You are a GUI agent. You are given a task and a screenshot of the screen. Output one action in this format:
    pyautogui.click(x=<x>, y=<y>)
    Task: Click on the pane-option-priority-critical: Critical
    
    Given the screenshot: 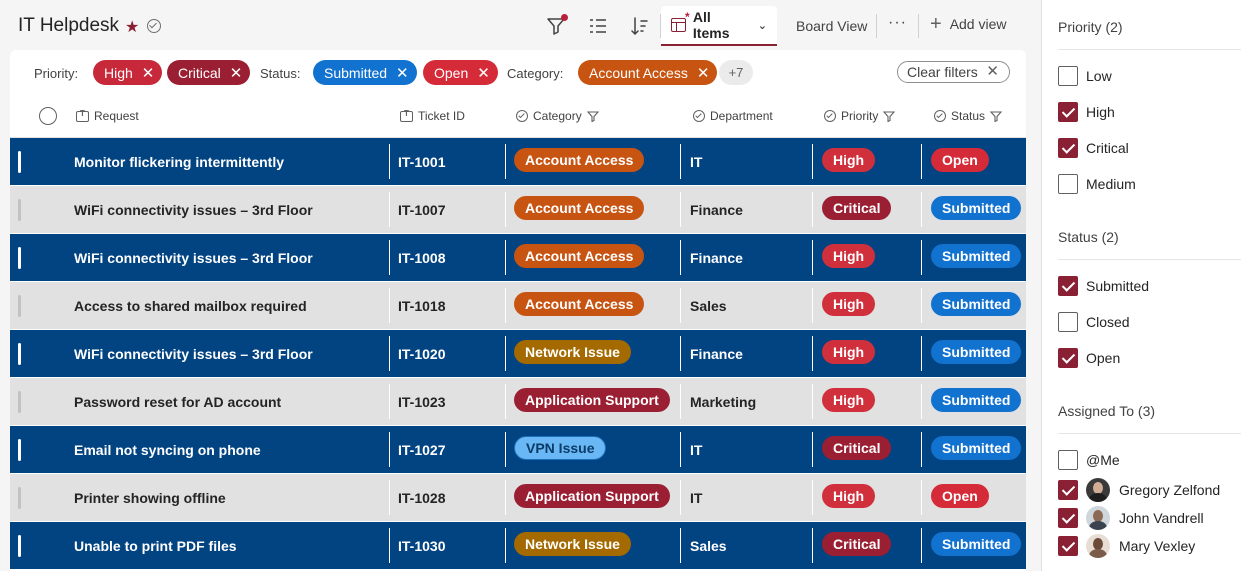 What is the action you would take?
    pyautogui.click(x=1093, y=148)
    